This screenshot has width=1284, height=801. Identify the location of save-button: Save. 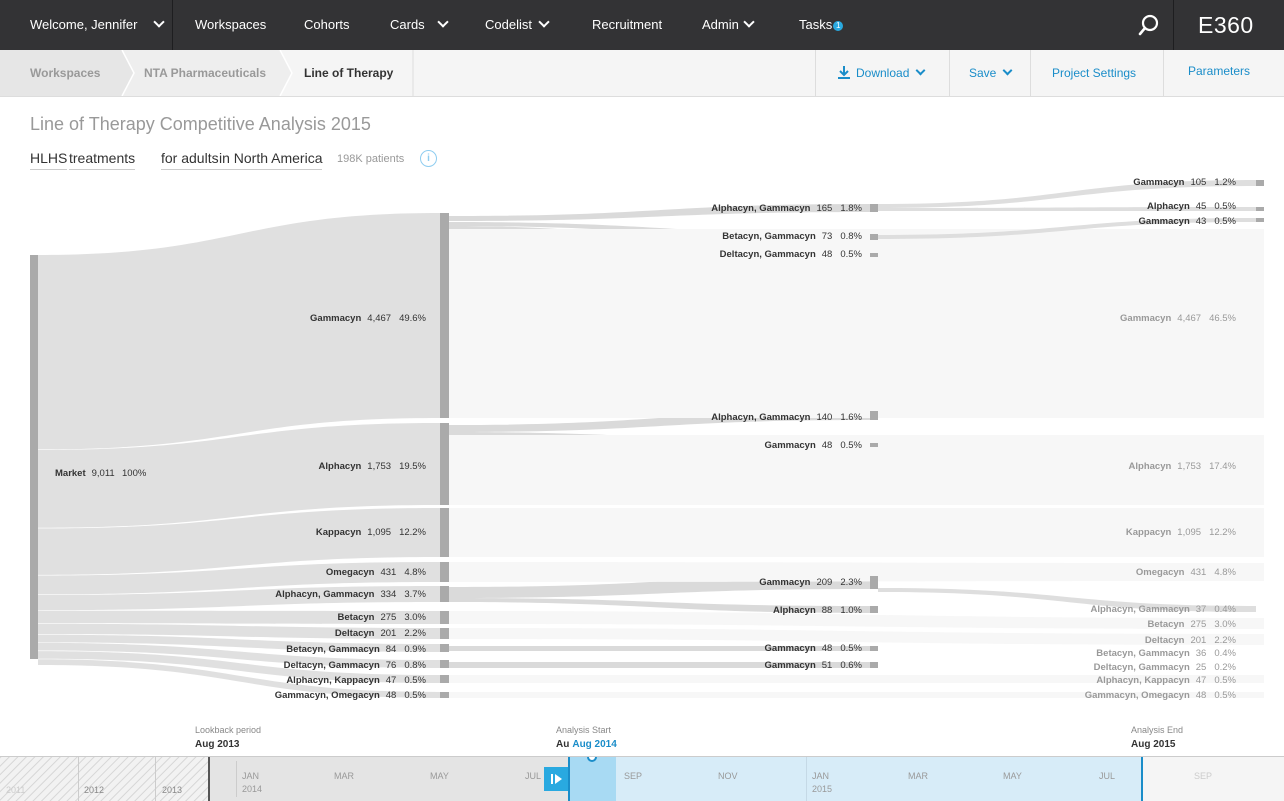
(991, 73).